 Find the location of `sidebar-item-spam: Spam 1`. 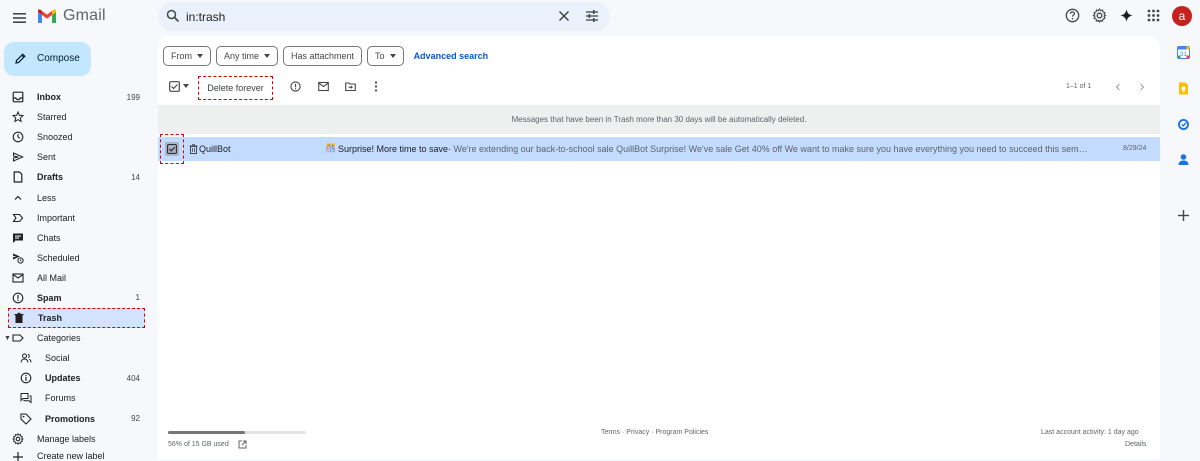

sidebar-item-spam: Spam 1 is located at coordinates (73, 298).